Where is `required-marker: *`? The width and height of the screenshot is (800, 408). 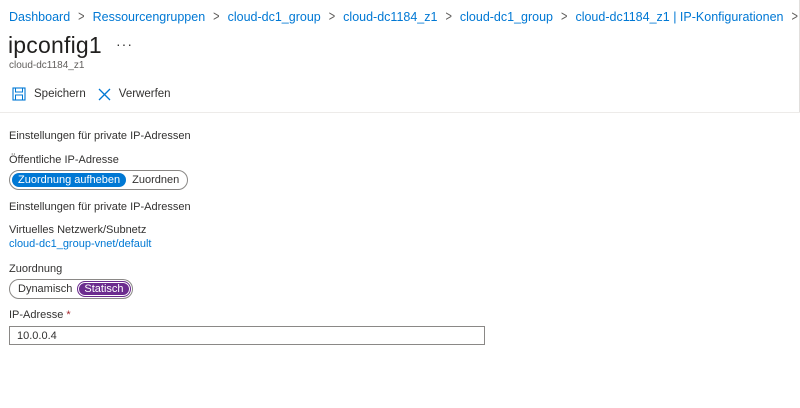
required-marker: * is located at coordinates (68, 315).